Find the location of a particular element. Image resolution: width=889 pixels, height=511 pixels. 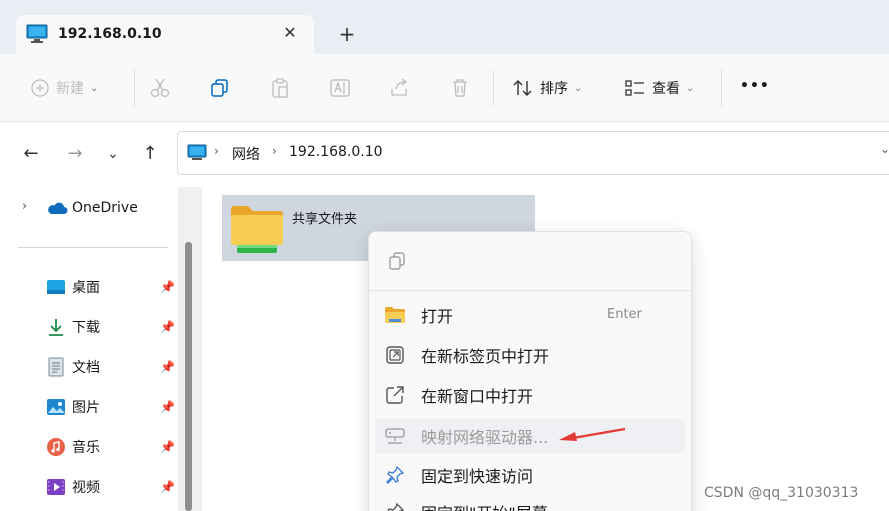

watermark: CSDN @qq_31030313 is located at coordinates (781, 493).